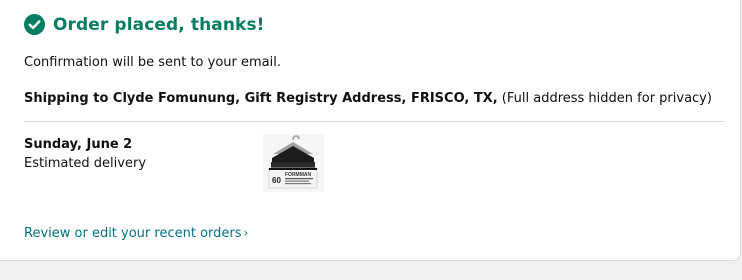  I want to click on product-thumbnail: 60 FORMMAN, so click(293, 163).